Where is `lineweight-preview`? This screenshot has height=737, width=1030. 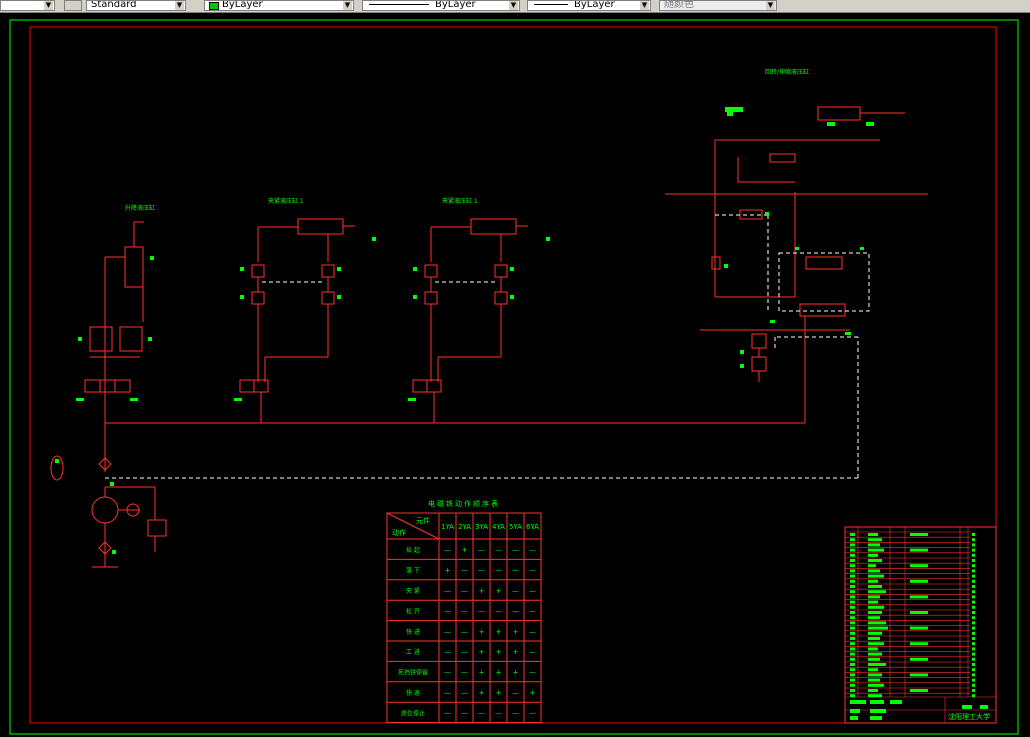
lineweight-preview is located at coordinates (551, 4).